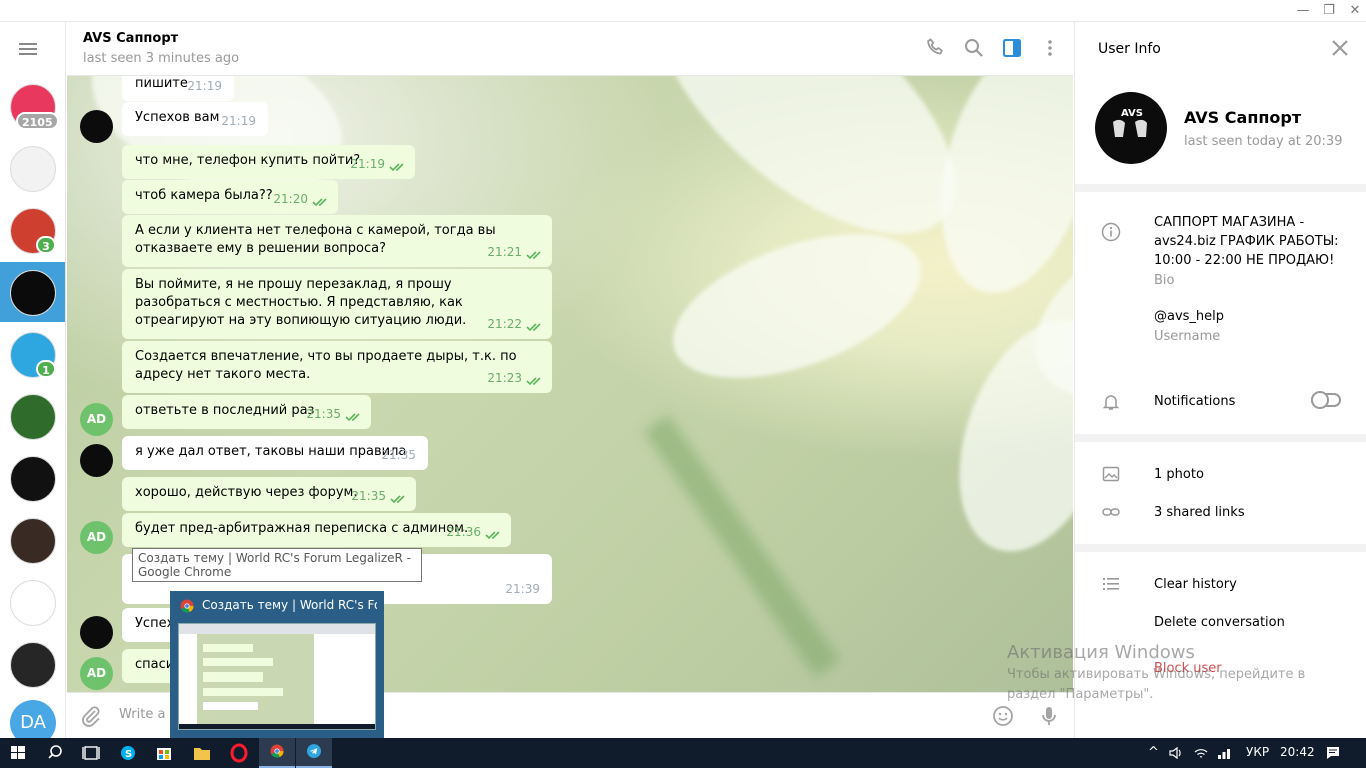 The height and width of the screenshot is (768, 1366). Describe the element at coordinates (91, 716) in the screenshot. I see `attach-icon` at that location.